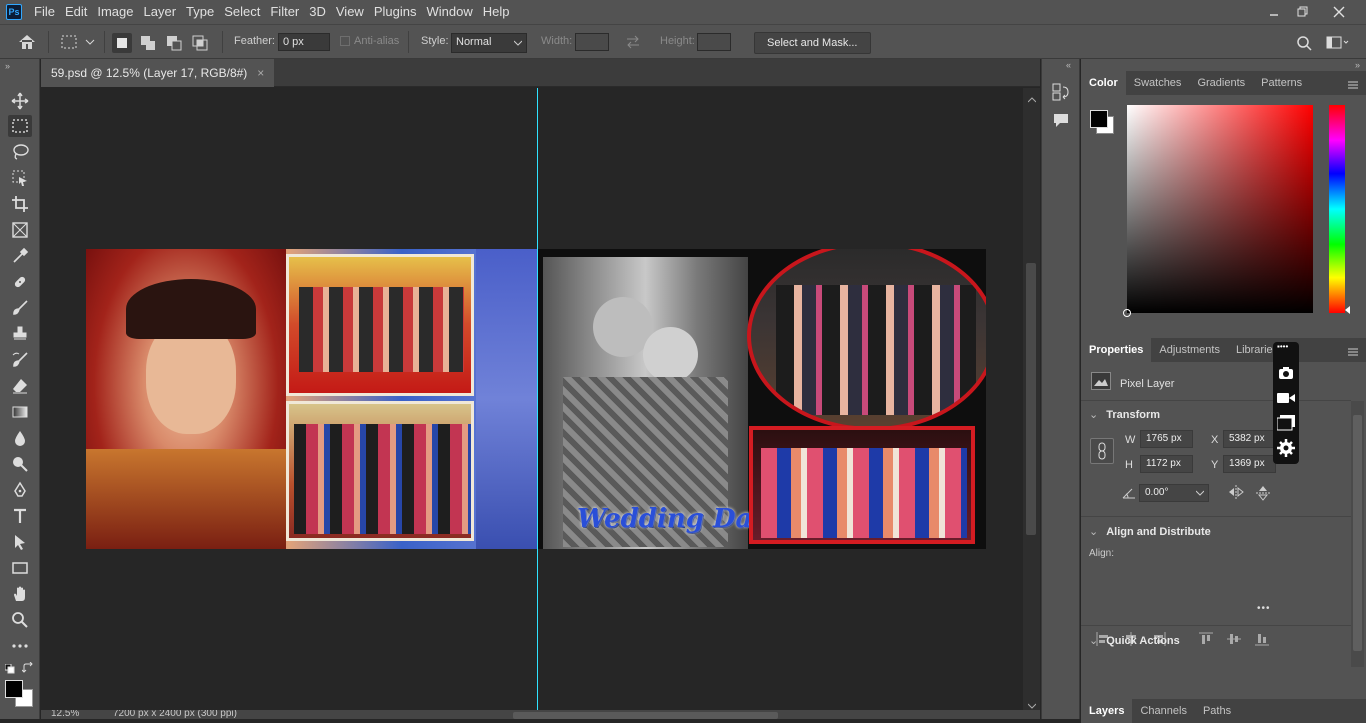 This screenshot has height=723, width=1366. Describe the element at coordinates (1262, 639) in the screenshot. I see `align-bottom-icon` at that location.